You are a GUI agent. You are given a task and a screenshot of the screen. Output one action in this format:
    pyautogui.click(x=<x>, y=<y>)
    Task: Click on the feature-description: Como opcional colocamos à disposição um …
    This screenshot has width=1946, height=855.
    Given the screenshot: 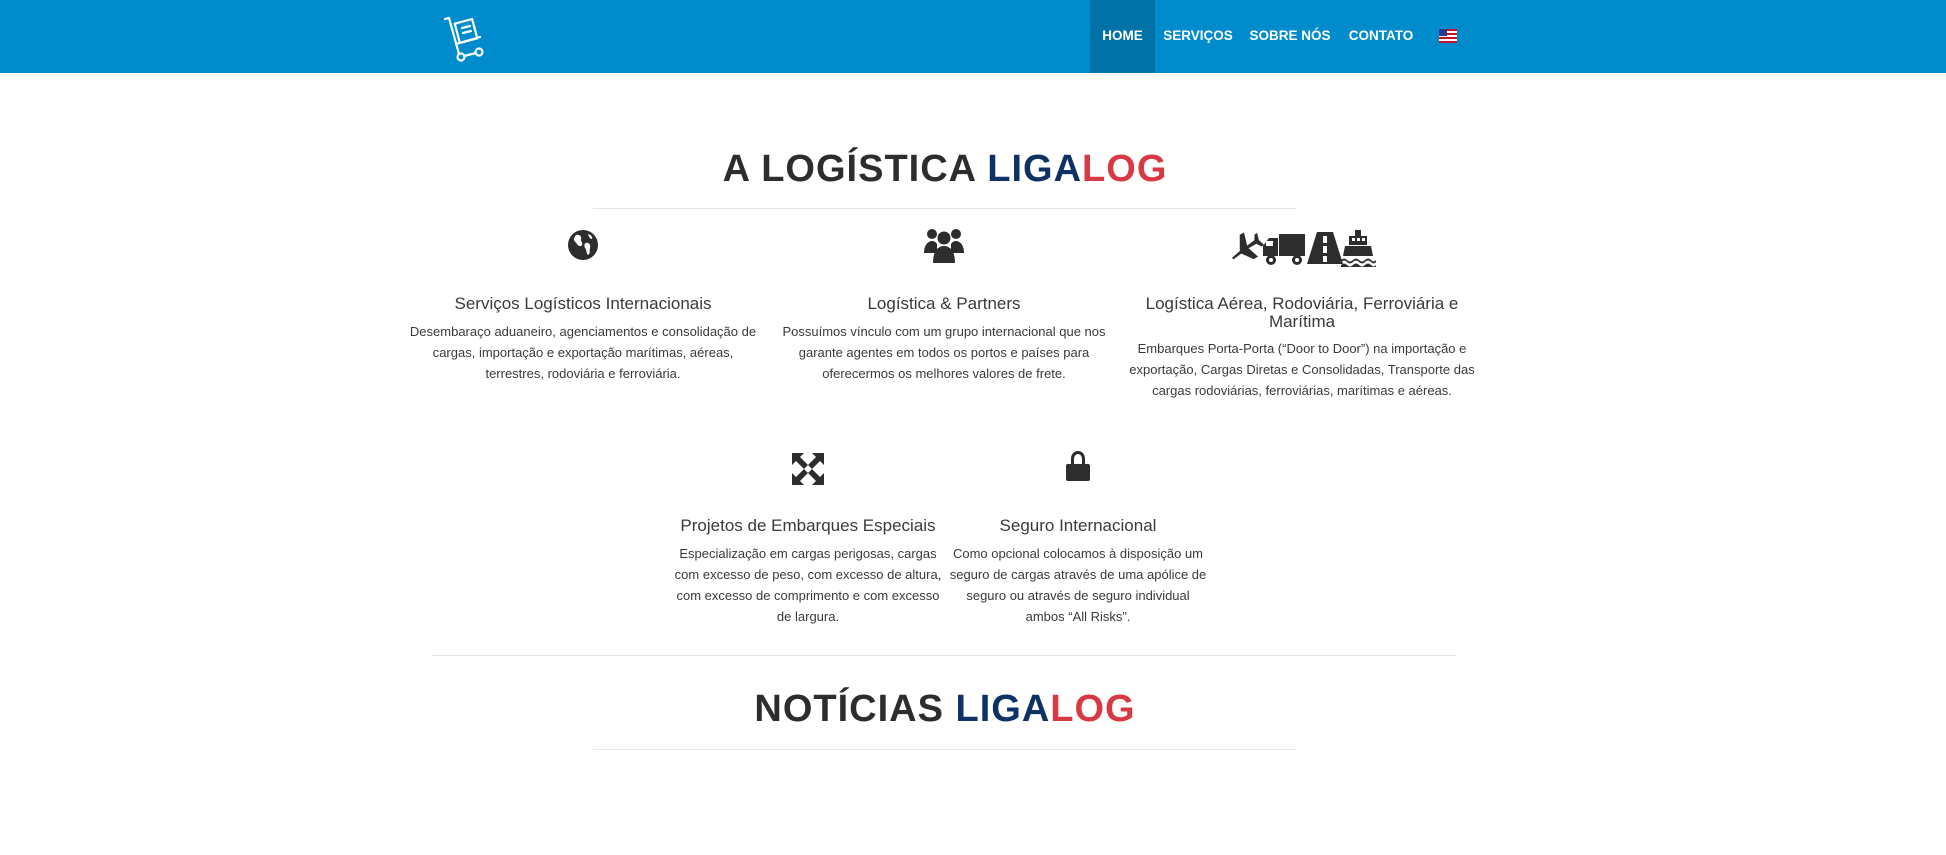 What is the action you would take?
    pyautogui.click(x=1078, y=585)
    